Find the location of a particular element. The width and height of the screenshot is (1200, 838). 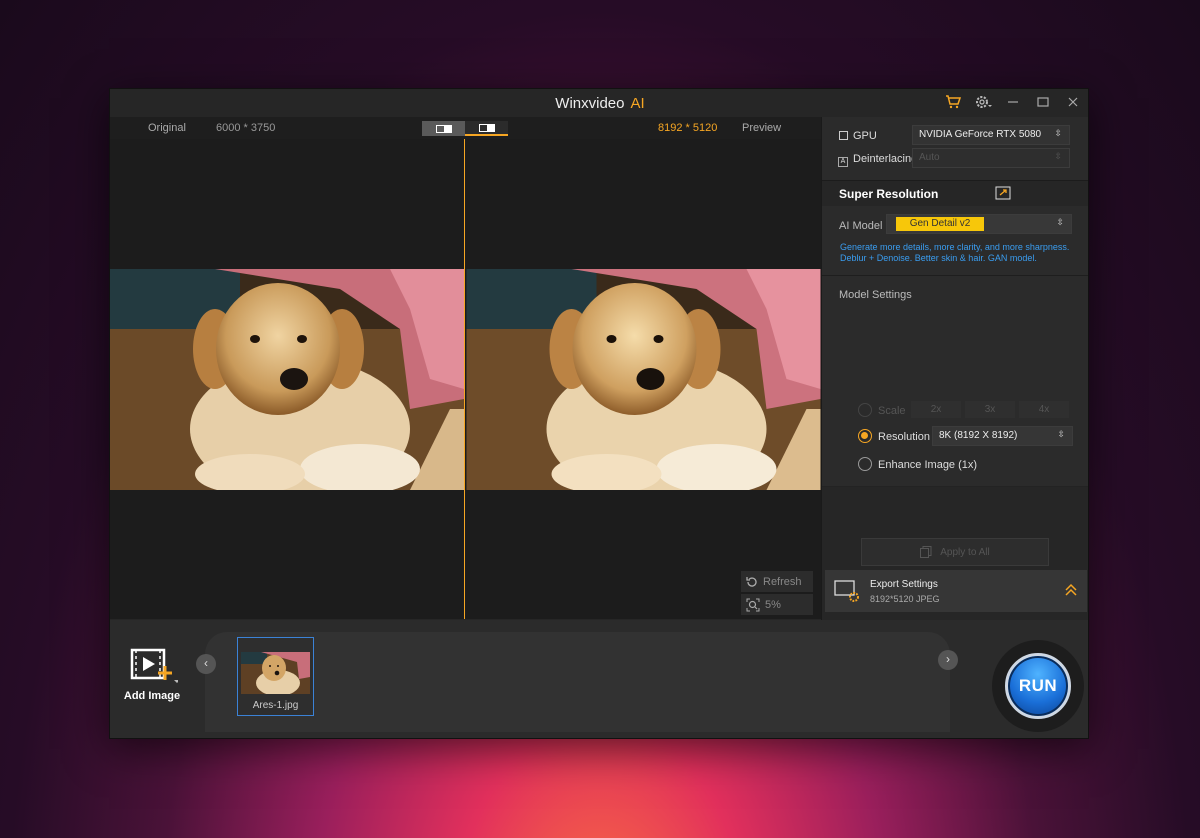

maximize-icon is located at coordinates (1043, 102).